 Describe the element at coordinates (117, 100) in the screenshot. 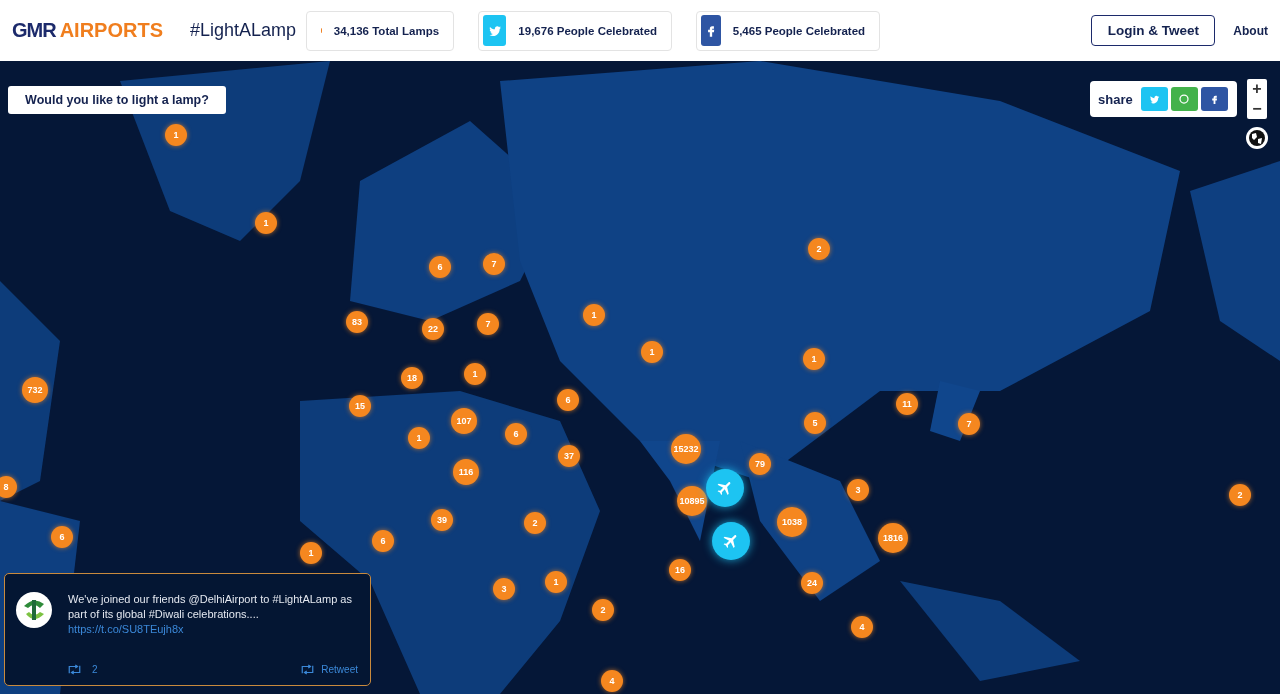

I see `light-lamp-button: Would you like to light a lamp?` at that location.